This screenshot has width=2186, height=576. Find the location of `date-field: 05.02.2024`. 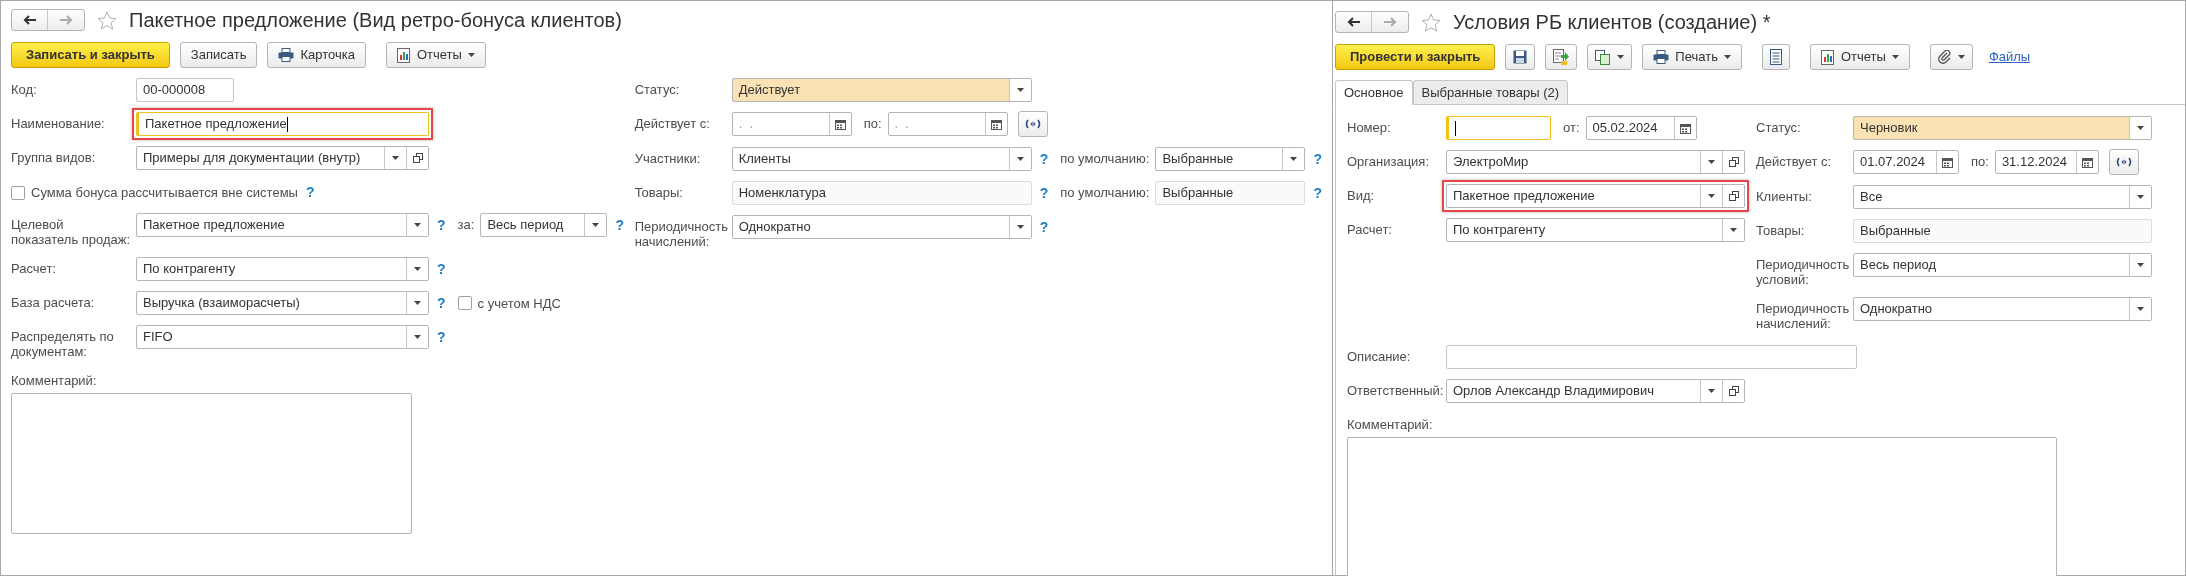

date-field: 05.02.2024 is located at coordinates (1641, 128).